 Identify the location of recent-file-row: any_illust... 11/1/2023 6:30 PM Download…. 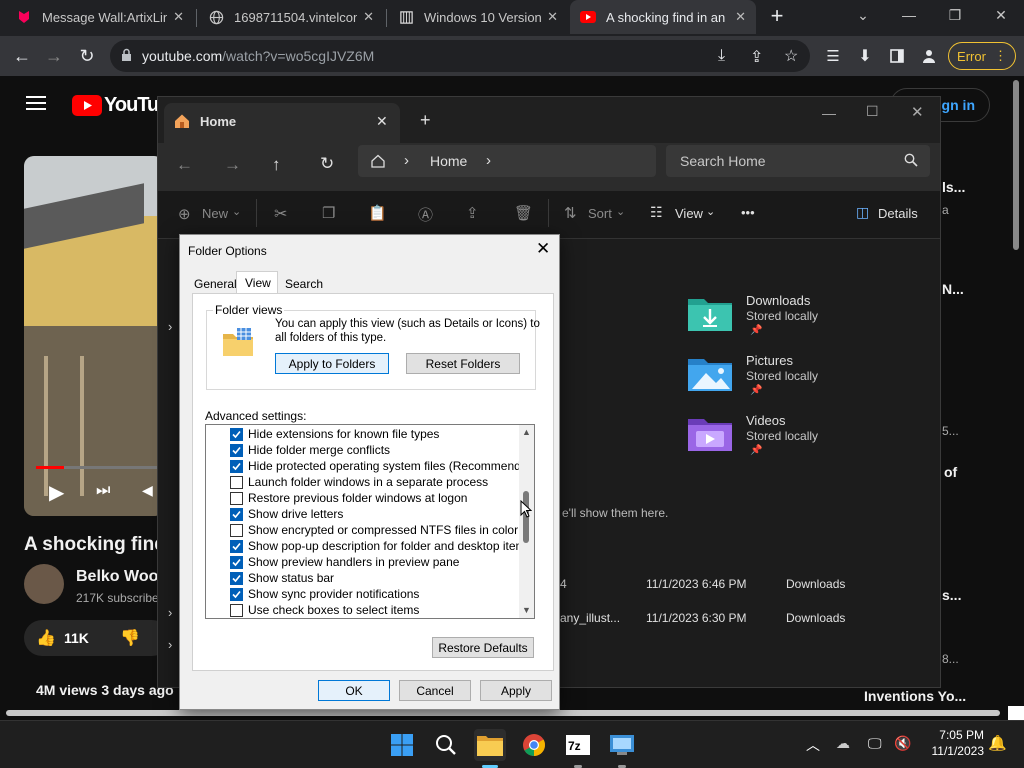
(750, 619).